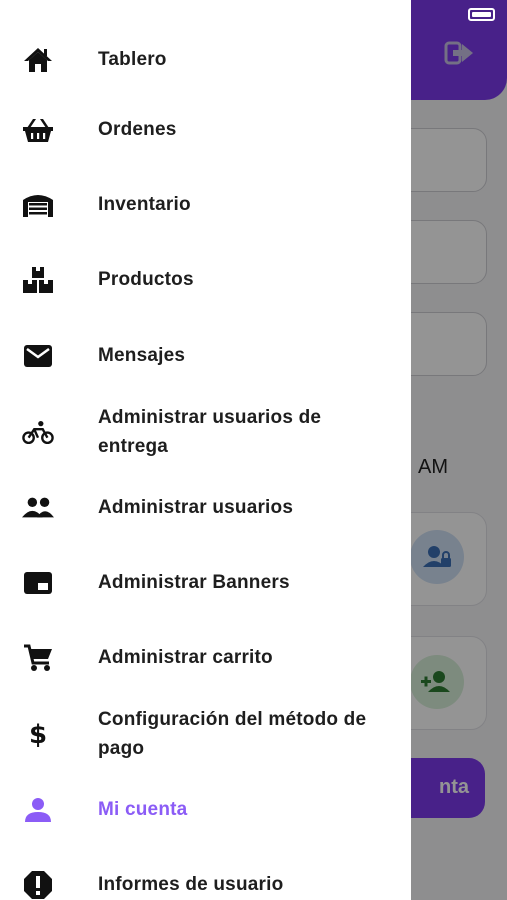 Image resolution: width=507 pixels, height=900 pixels. What do you see at coordinates (143, 809) in the screenshot?
I see `menu-item-label: Mi cuenta` at bounding box center [143, 809].